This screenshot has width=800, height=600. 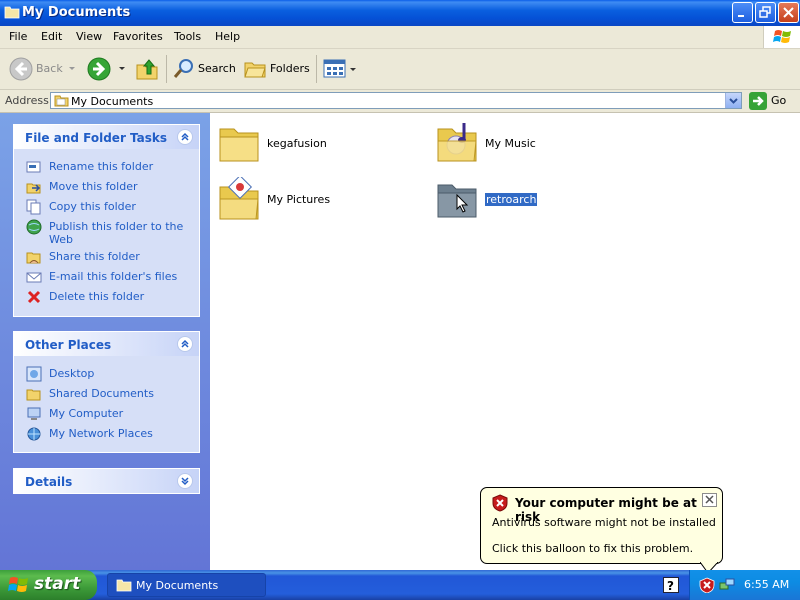 I want to click on go-button: Go, so click(x=772, y=101).